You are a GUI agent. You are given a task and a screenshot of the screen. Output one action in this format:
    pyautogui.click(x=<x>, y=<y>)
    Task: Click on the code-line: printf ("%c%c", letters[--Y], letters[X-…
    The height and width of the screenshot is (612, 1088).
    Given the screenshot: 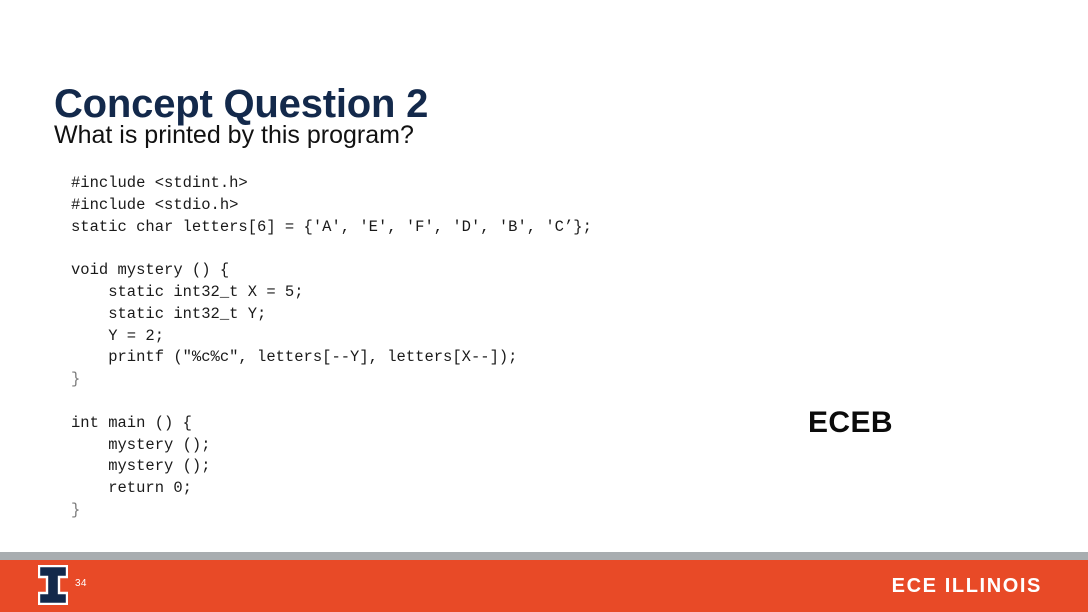 What is the action you would take?
    pyautogui.click(x=294, y=357)
    